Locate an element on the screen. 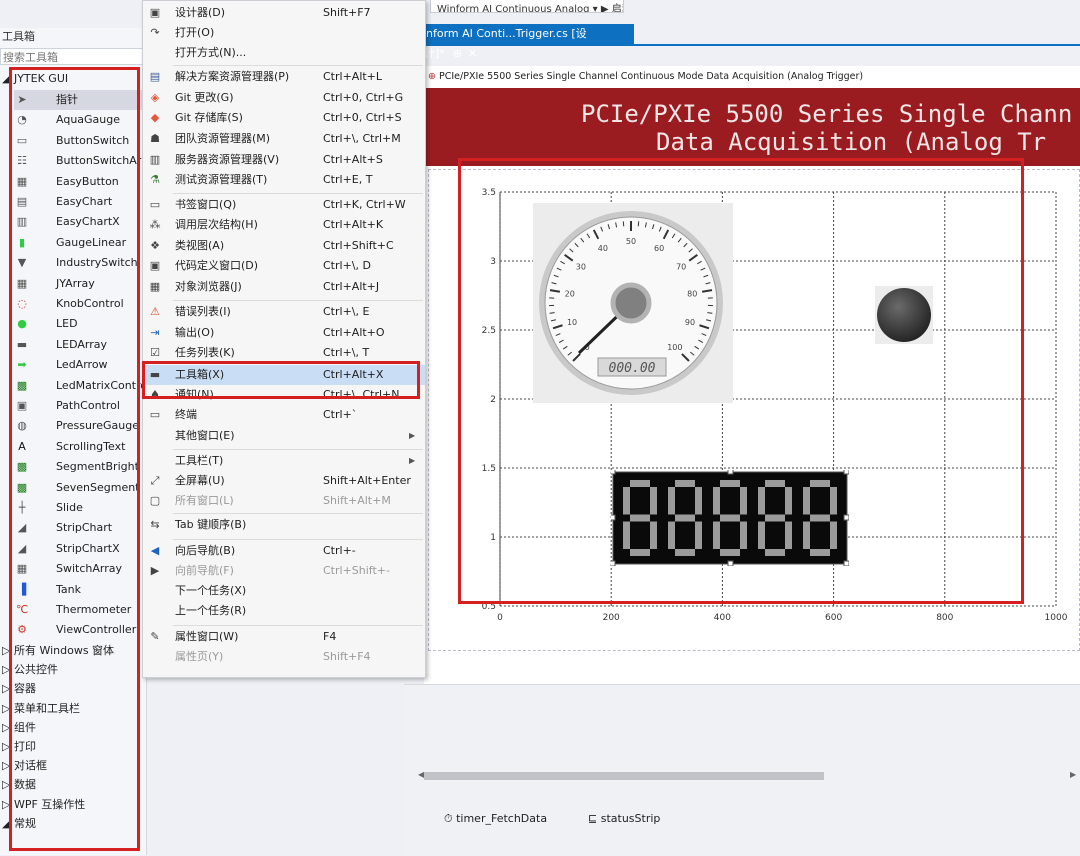  menu-item-solution-explorer: ▤解决方案资源管理器(P)Ctrl+Alt+L is located at coordinates (284, 77).